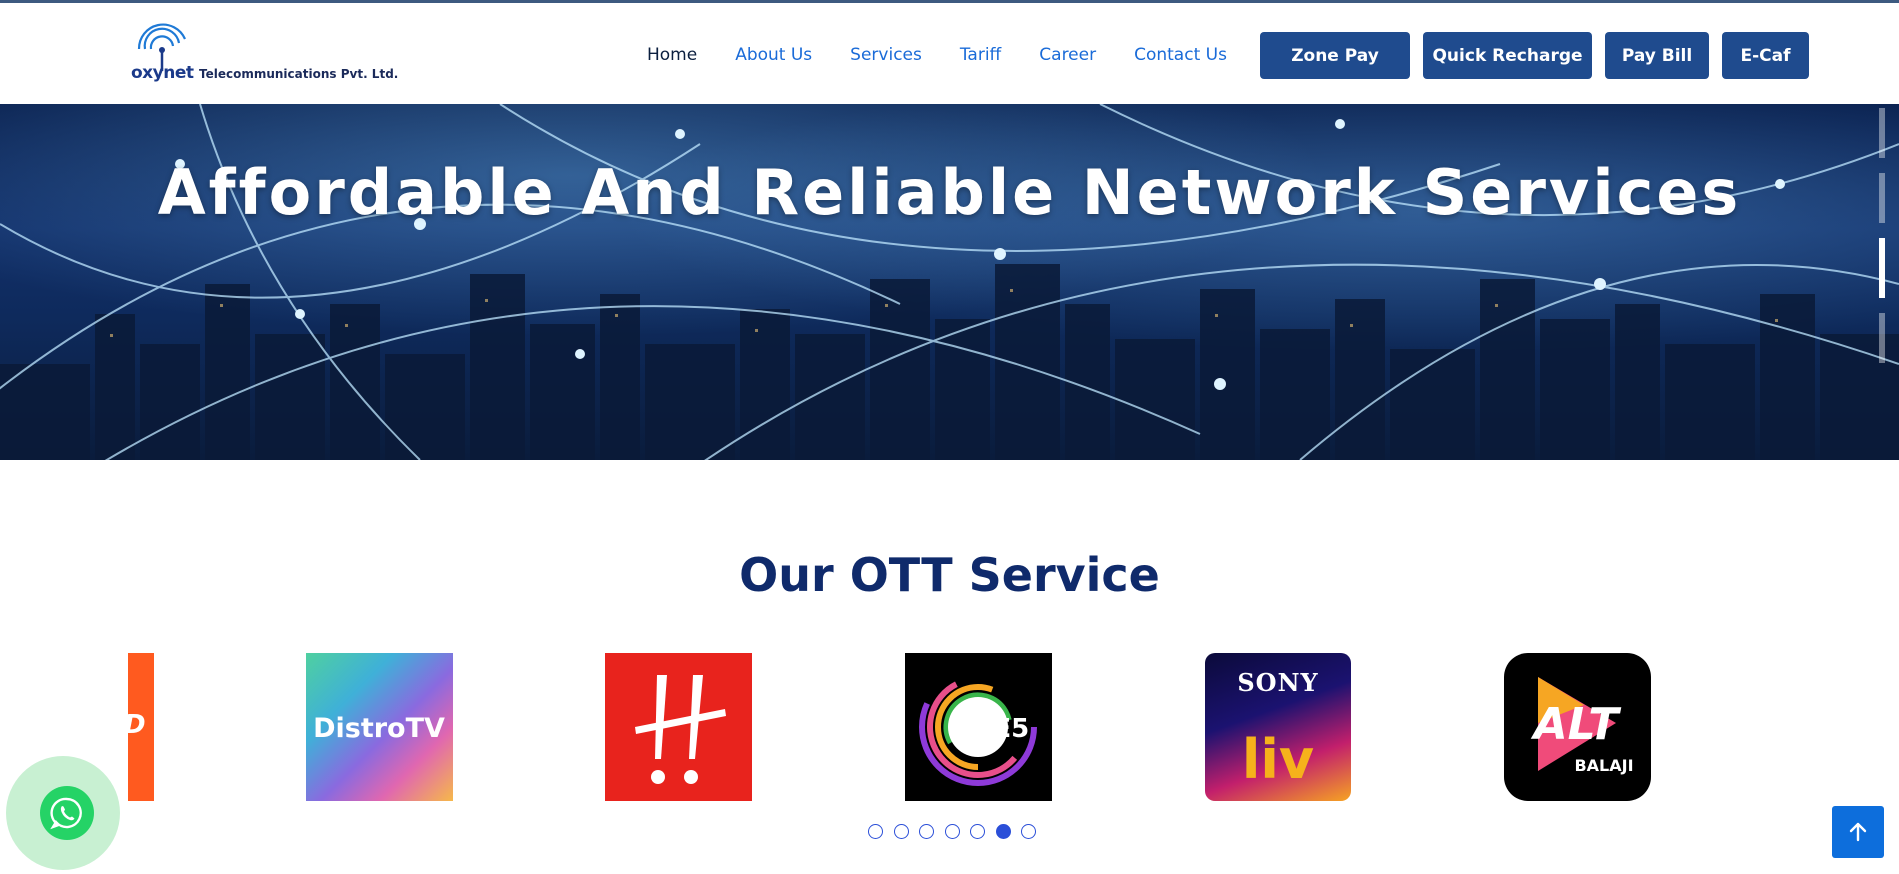 The height and width of the screenshot is (874, 1899). Describe the element at coordinates (1003, 831) in the screenshot. I see `carousel-dot-active` at that location.